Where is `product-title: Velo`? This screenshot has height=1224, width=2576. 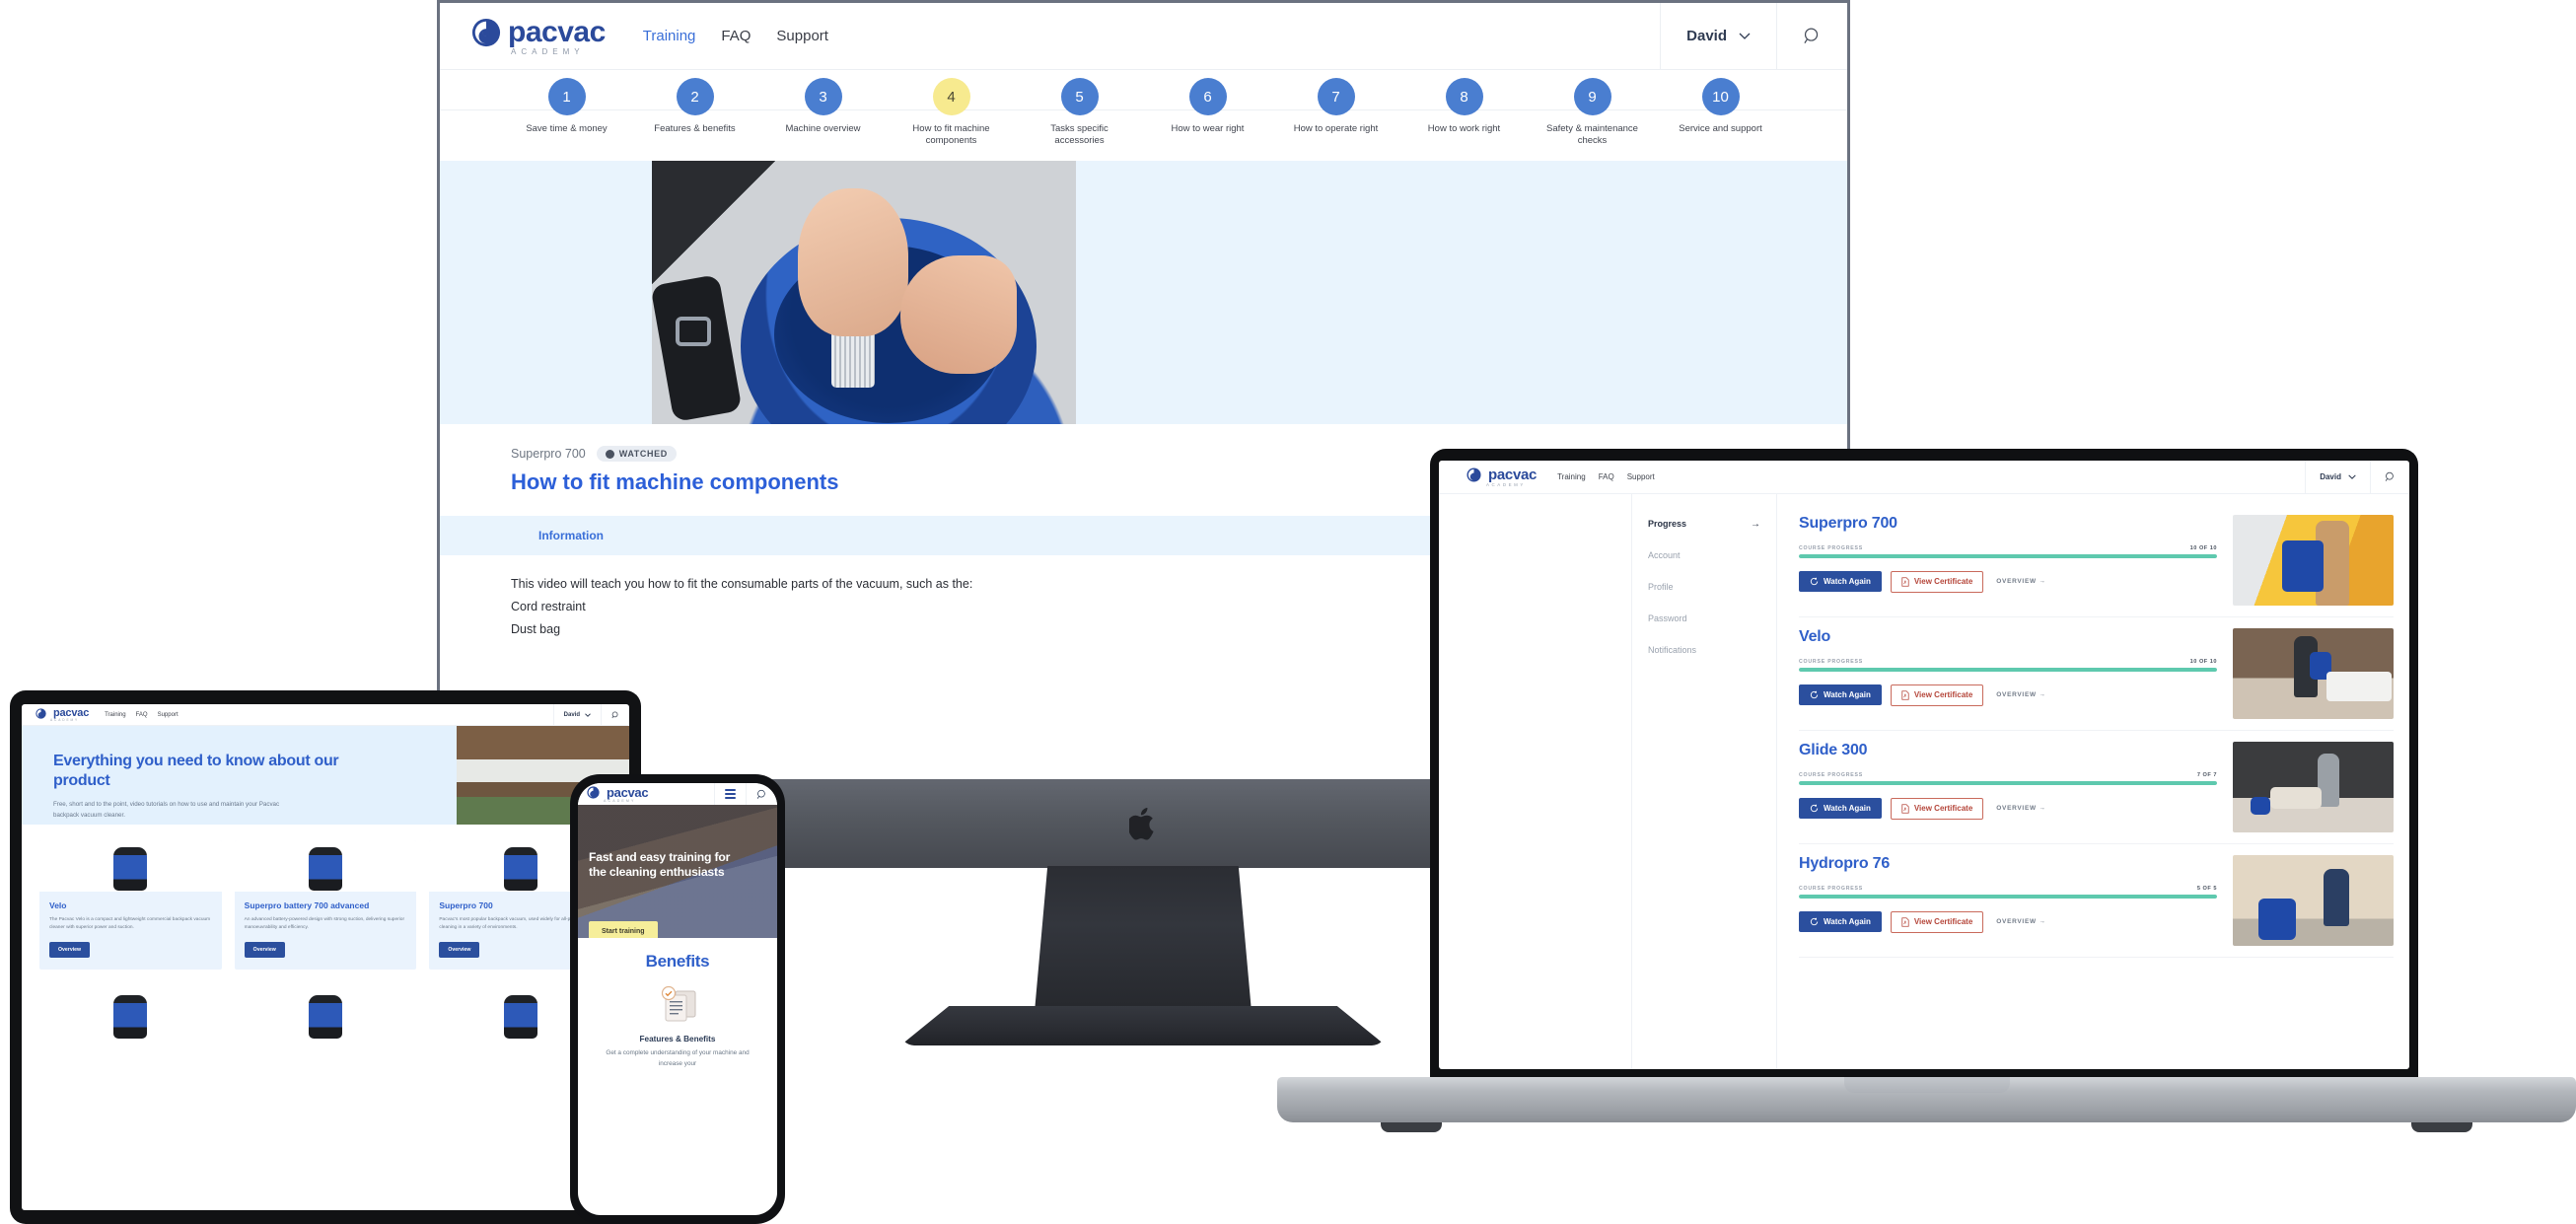 product-title: Velo is located at coordinates (58, 905).